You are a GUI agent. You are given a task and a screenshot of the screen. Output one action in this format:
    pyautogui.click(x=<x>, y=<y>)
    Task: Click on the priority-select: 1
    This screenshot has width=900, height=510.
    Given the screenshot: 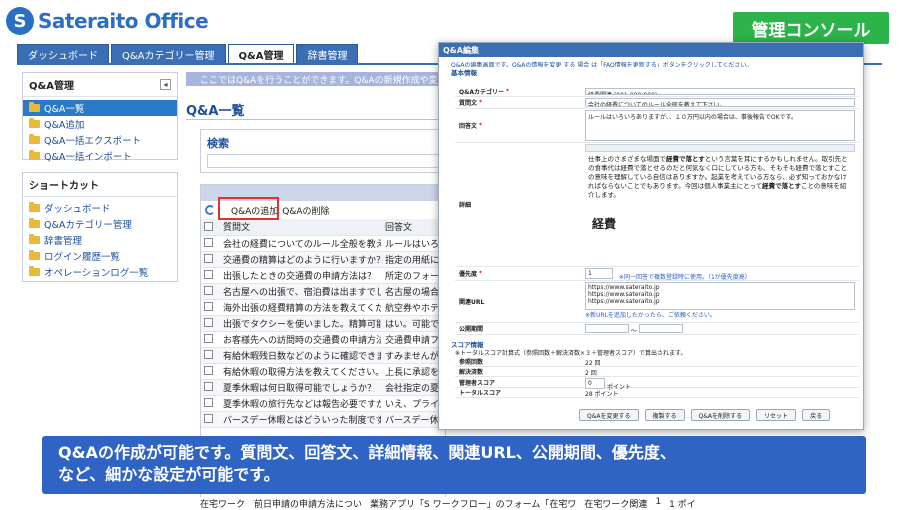 What is the action you would take?
    pyautogui.click(x=599, y=273)
    